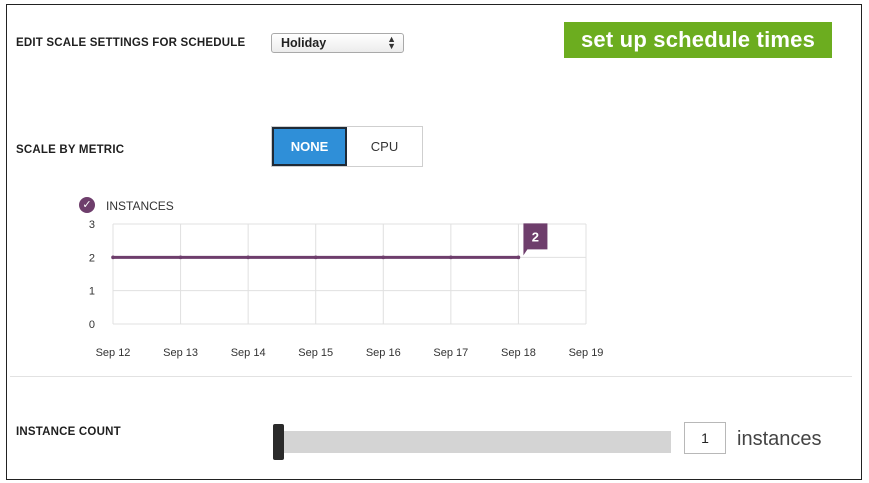 The height and width of the screenshot is (483, 869). Describe the element at coordinates (309, 146) in the screenshot. I see `metric-option-none: NONE` at that location.